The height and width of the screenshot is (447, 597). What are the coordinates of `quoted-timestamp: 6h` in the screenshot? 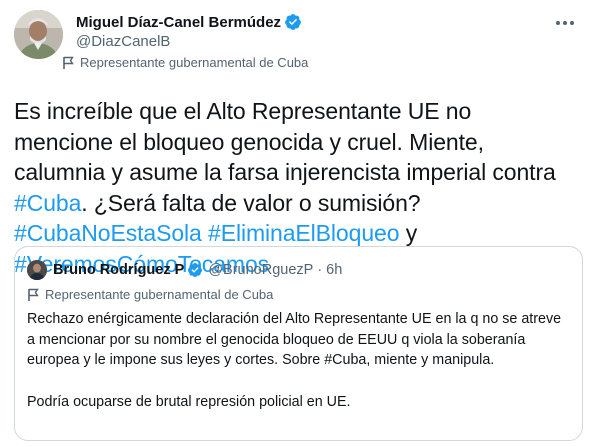 It's located at (334, 270).